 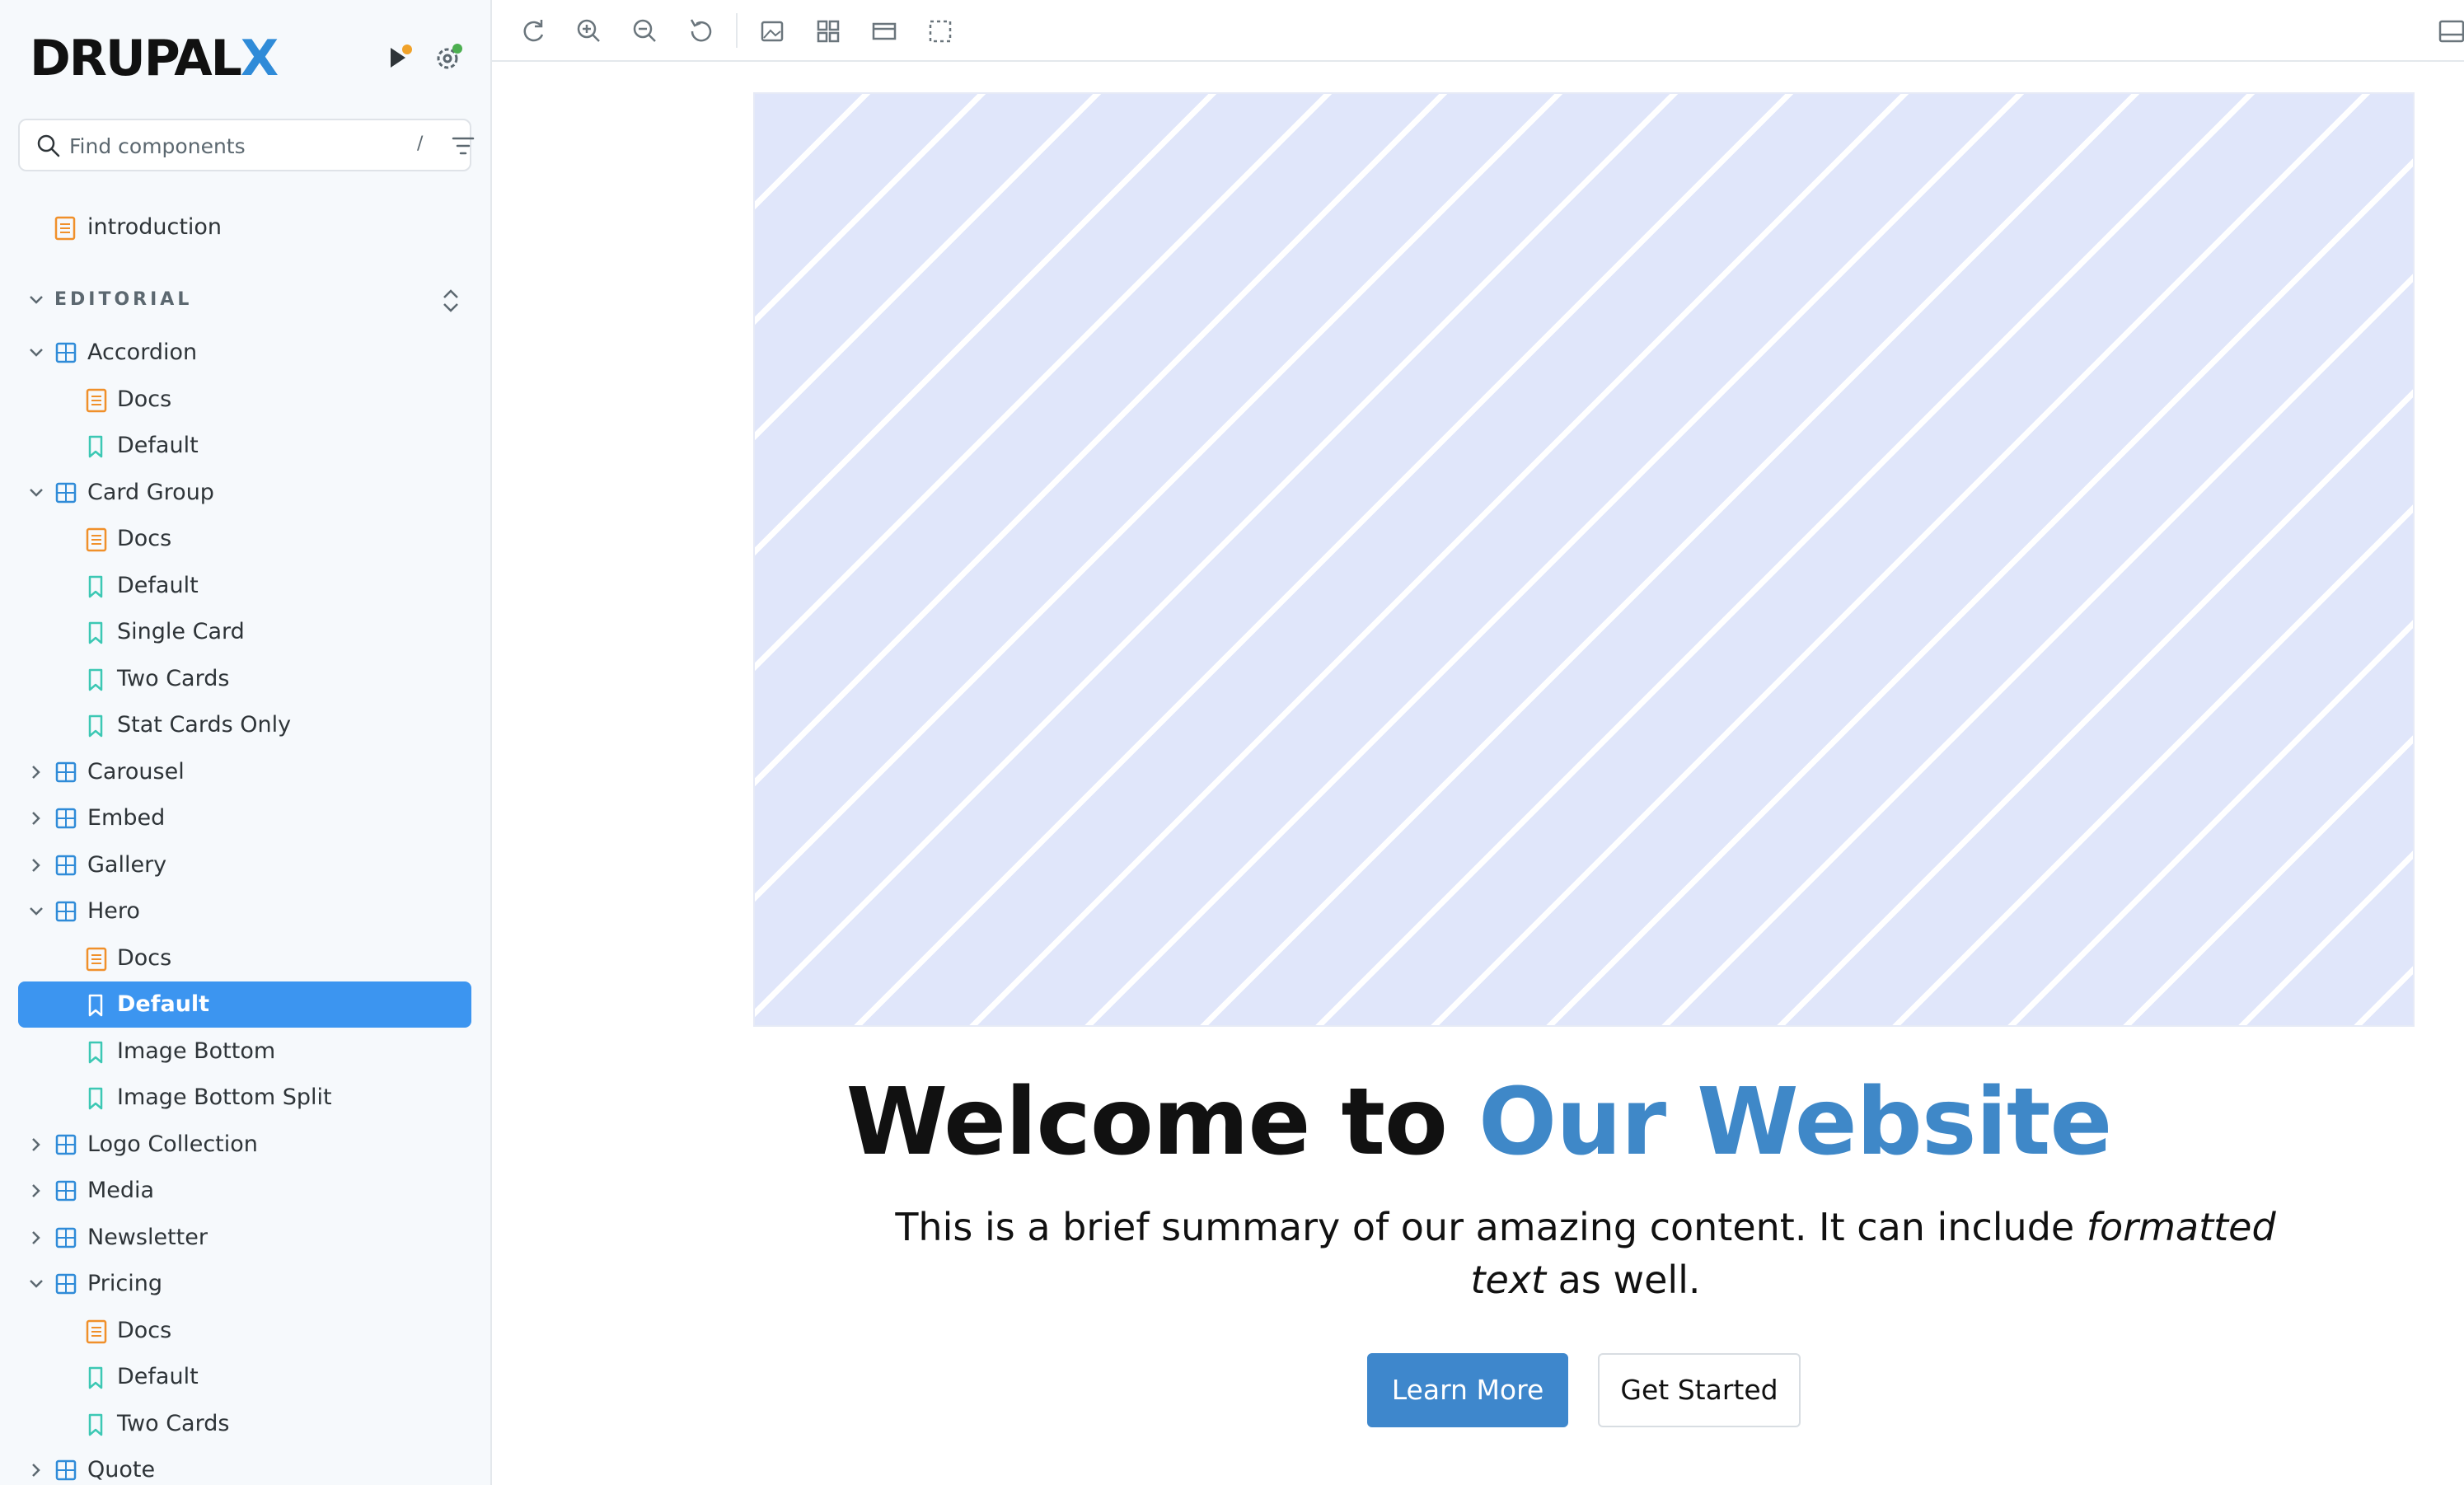 I want to click on learn-more-button: Learn More, so click(x=1468, y=1390).